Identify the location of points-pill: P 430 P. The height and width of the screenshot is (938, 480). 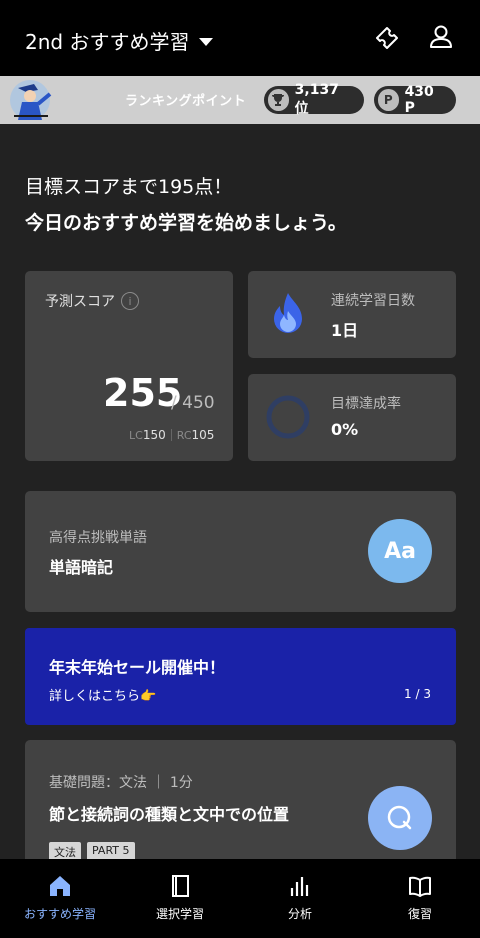
(415, 100).